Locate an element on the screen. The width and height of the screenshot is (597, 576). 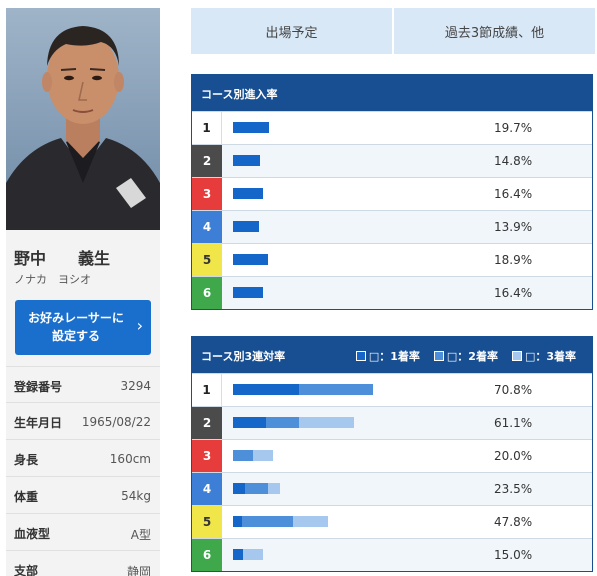
chevron-right-icon: › is located at coordinates (139, 325).